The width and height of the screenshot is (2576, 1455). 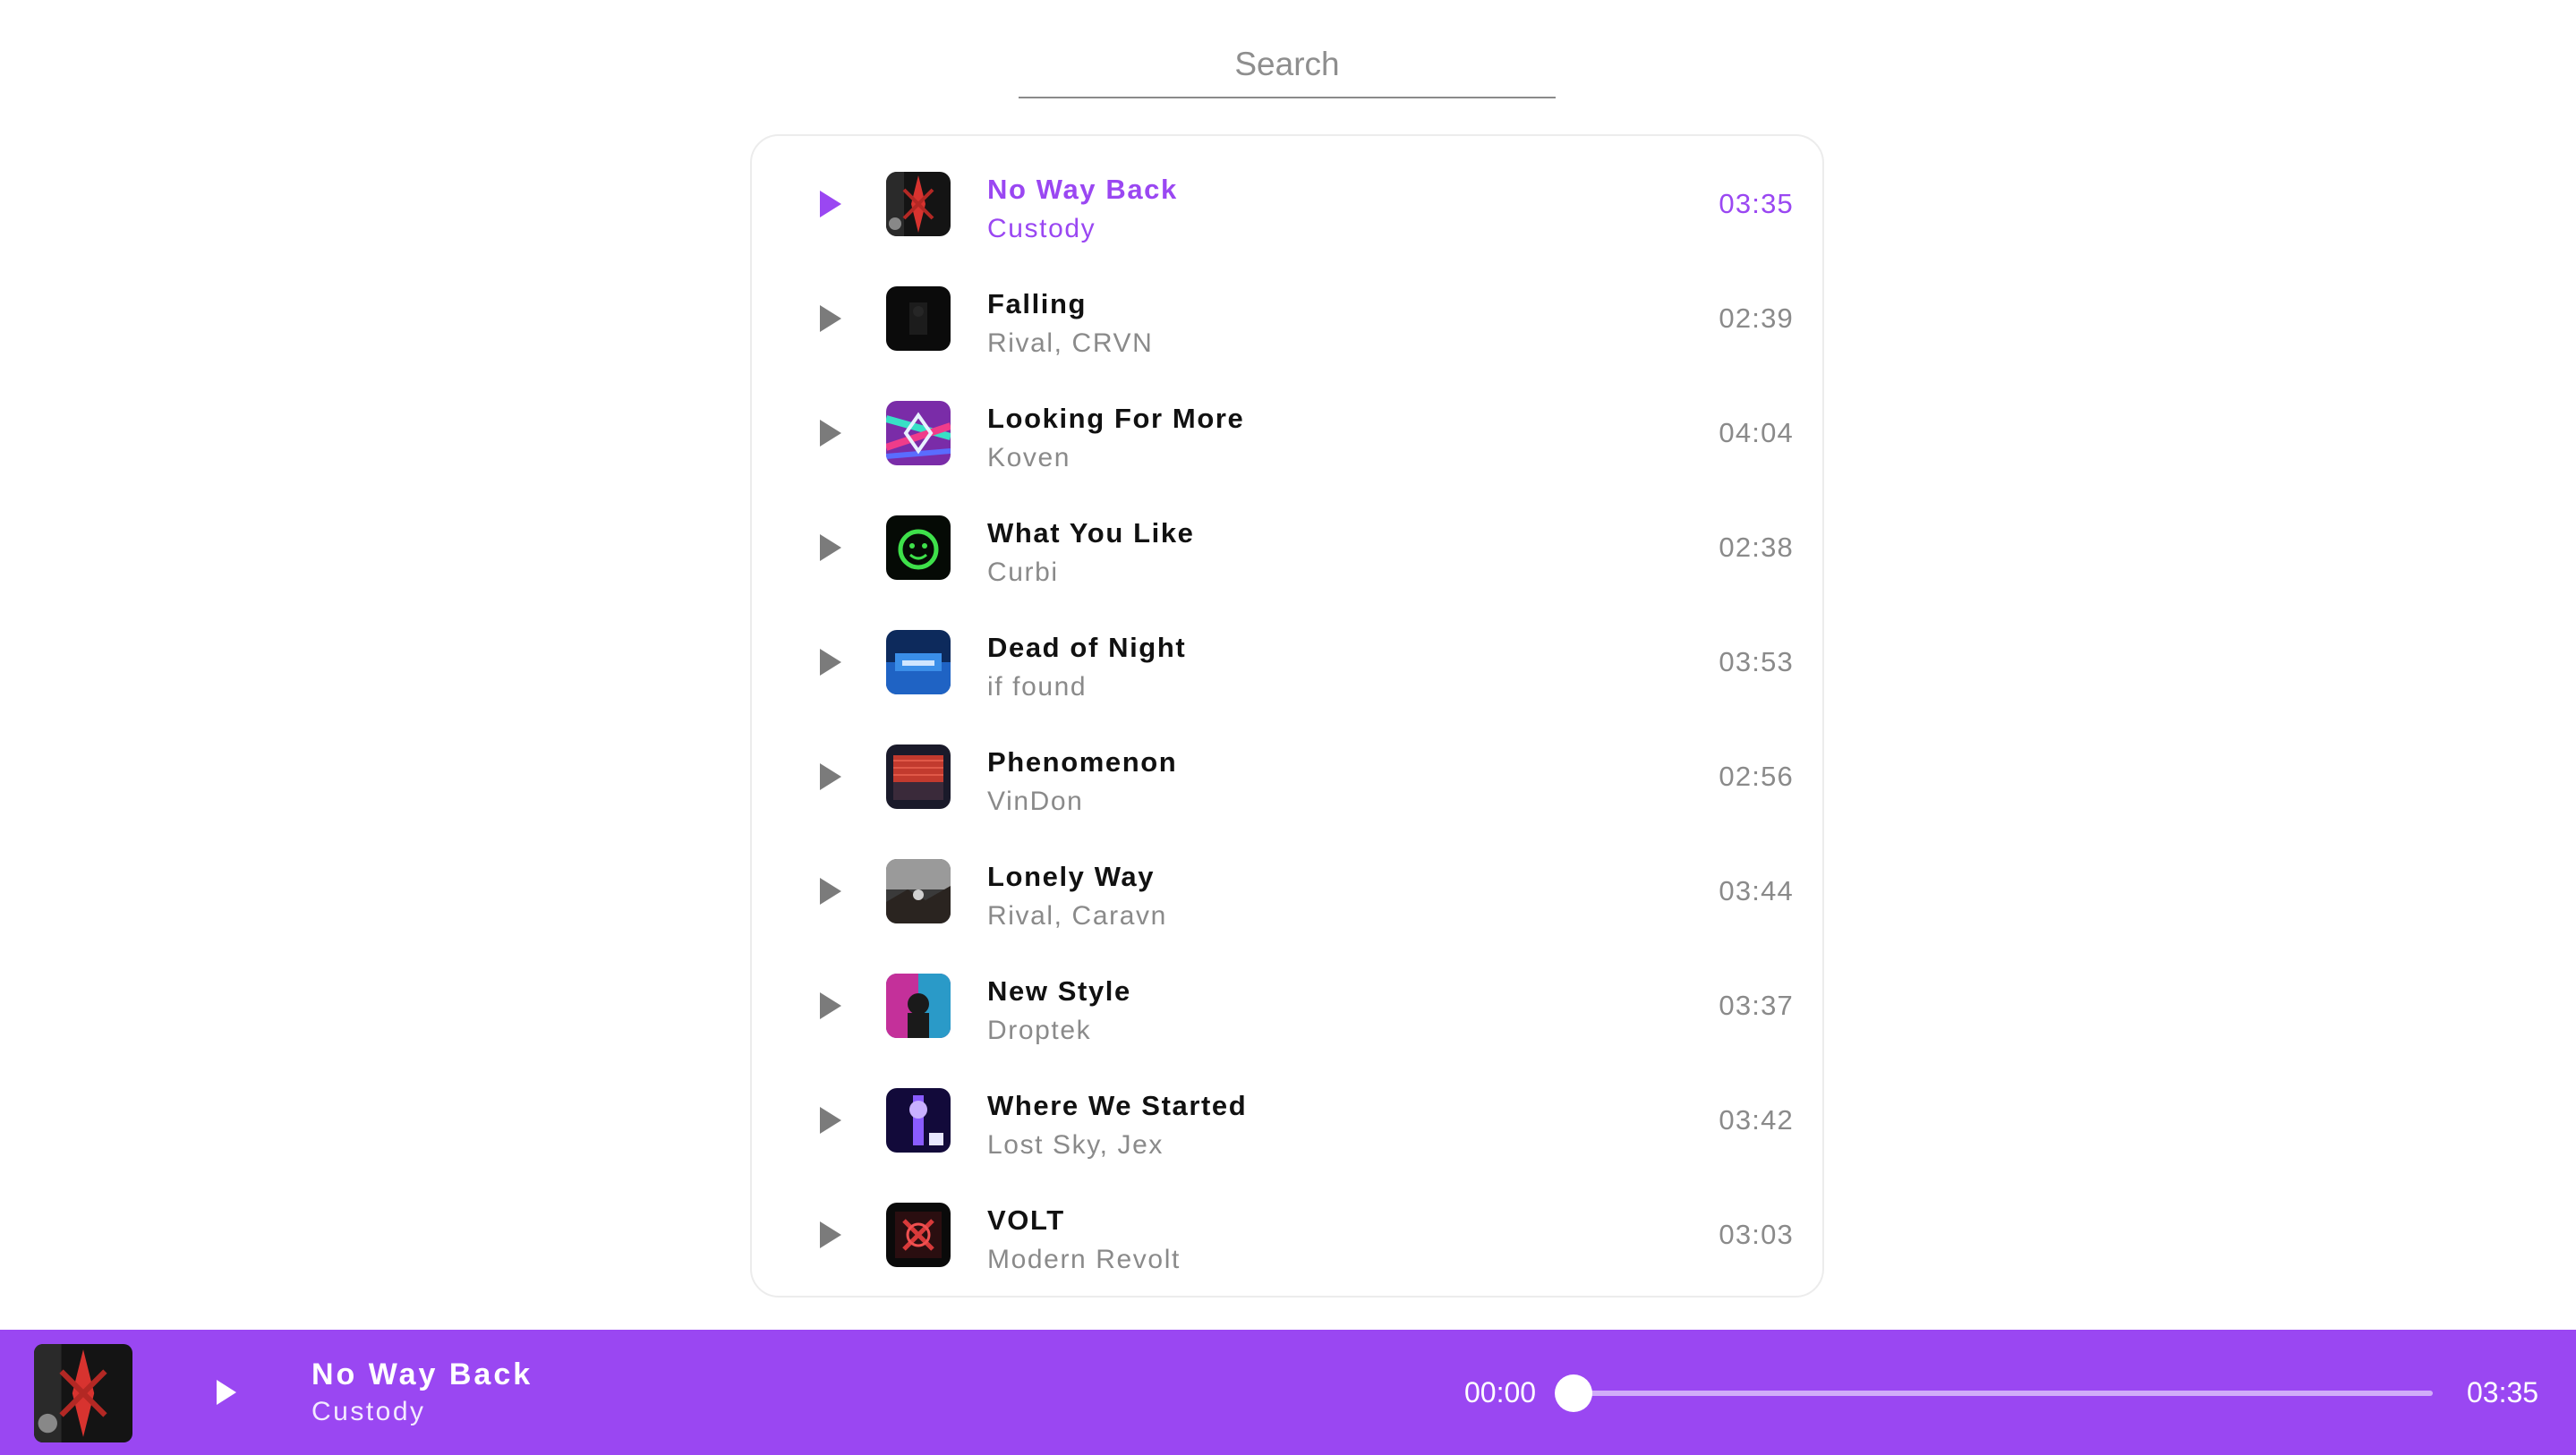 What do you see at coordinates (1041, 228) in the screenshot?
I see `track-artist: Custody` at bounding box center [1041, 228].